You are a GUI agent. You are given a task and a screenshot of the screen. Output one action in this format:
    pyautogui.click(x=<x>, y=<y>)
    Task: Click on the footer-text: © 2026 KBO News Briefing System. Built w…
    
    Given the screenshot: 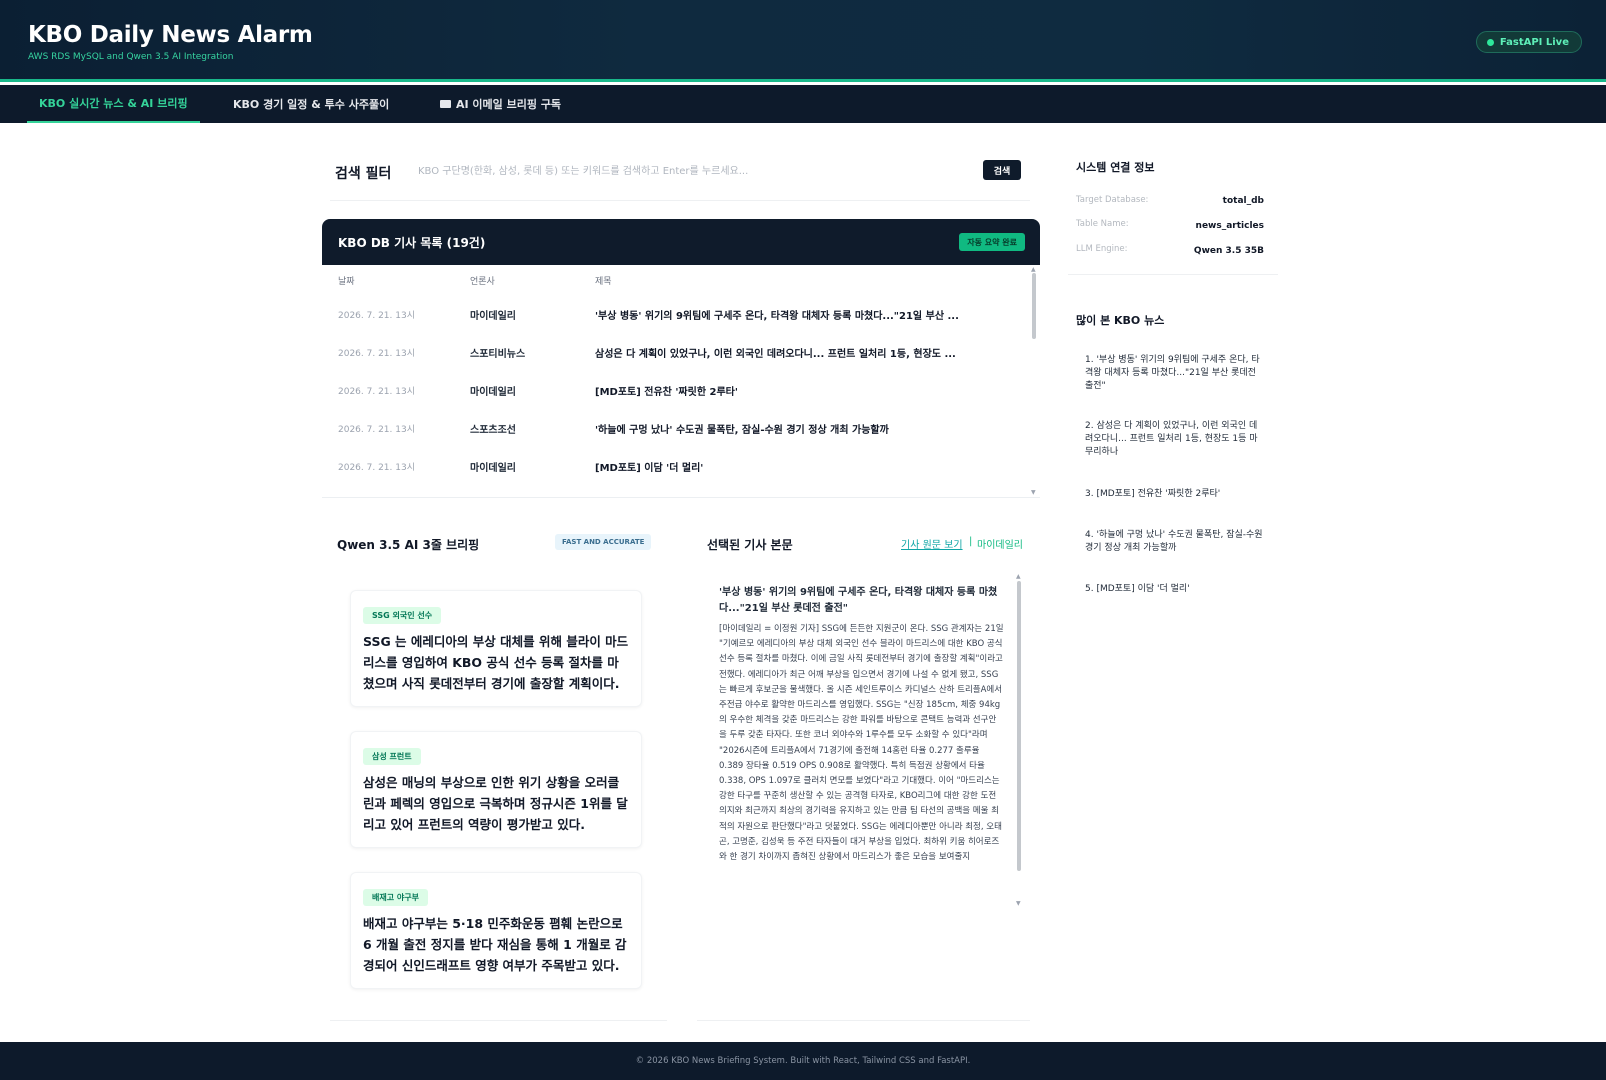 What is the action you would take?
    pyautogui.click(x=803, y=1061)
    